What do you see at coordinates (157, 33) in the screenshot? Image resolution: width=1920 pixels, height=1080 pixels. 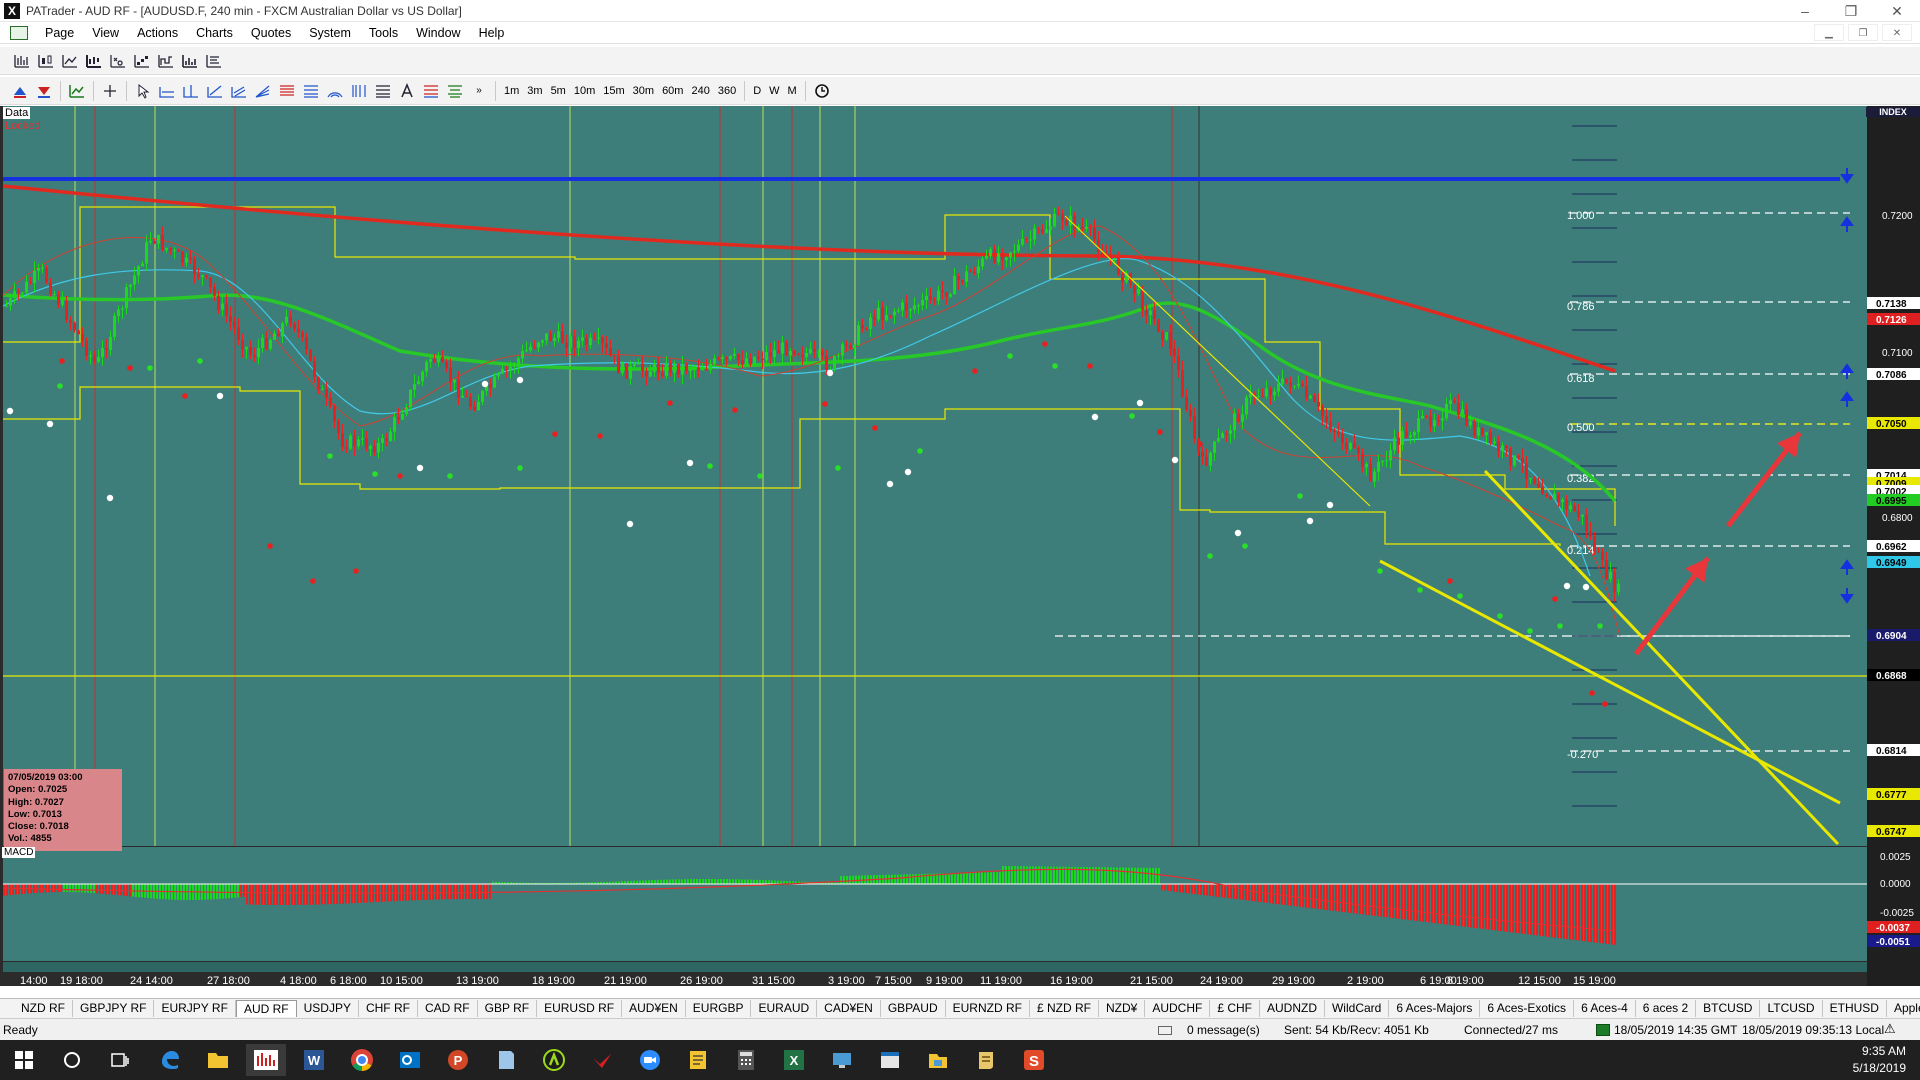 I see `menu-actions: Actions` at bounding box center [157, 33].